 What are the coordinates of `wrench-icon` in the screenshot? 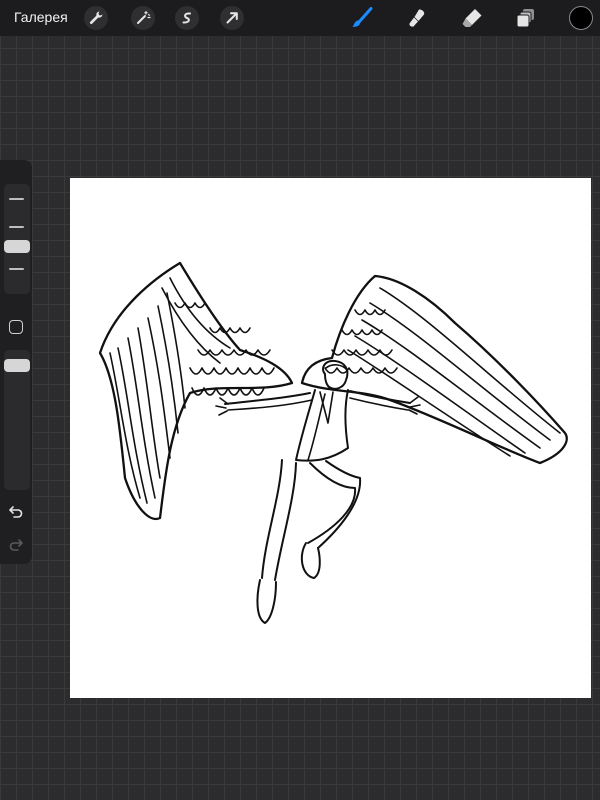 It's located at (96, 17).